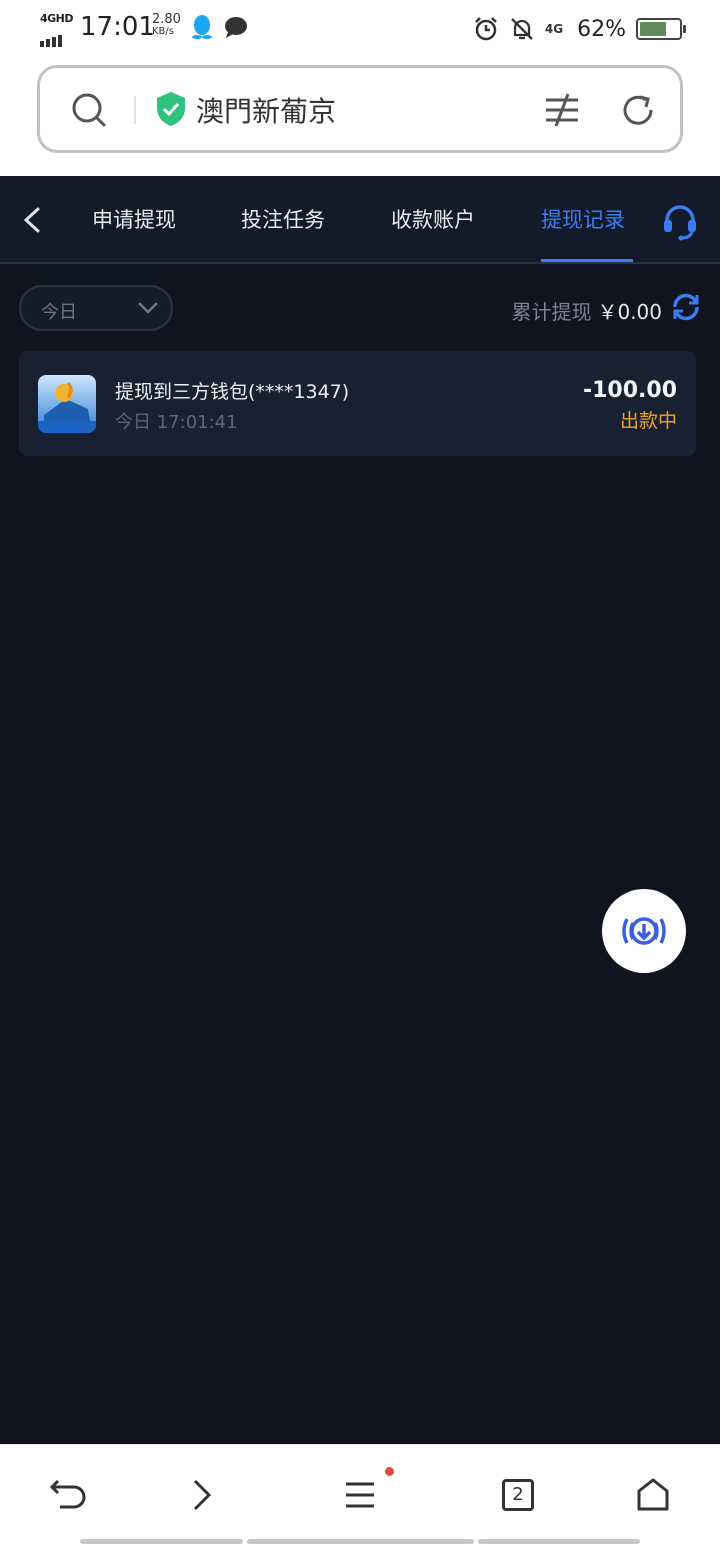  What do you see at coordinates (135, 110) in the screenshot?
I see `divider` at bounding box center [135, 110].